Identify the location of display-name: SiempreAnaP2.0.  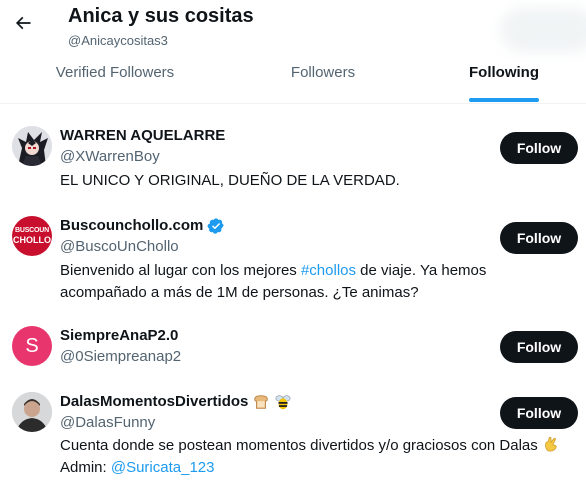
(119, 336).